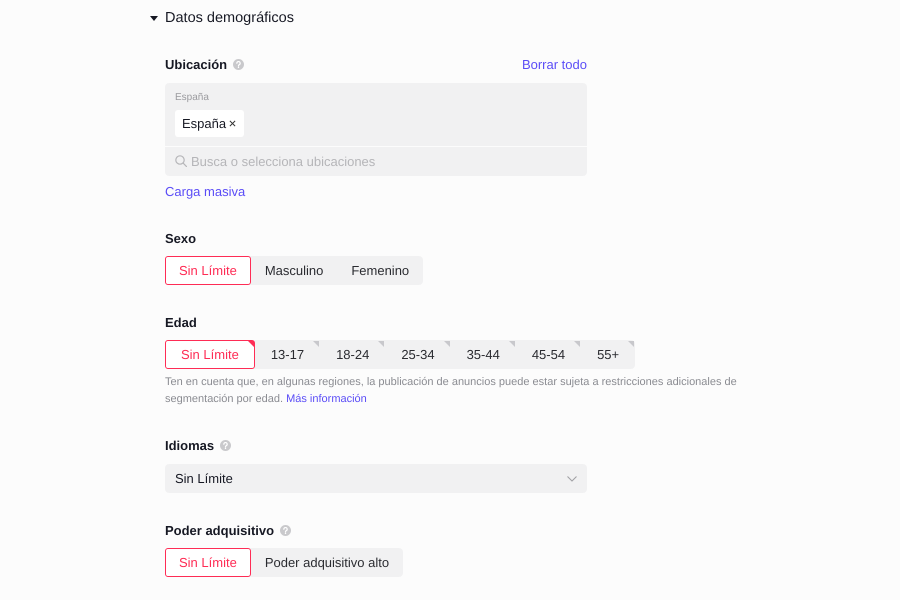  Describe the element at coordinates (380, 270) in the screenshot. I see `option-button: Femenino` at that location.